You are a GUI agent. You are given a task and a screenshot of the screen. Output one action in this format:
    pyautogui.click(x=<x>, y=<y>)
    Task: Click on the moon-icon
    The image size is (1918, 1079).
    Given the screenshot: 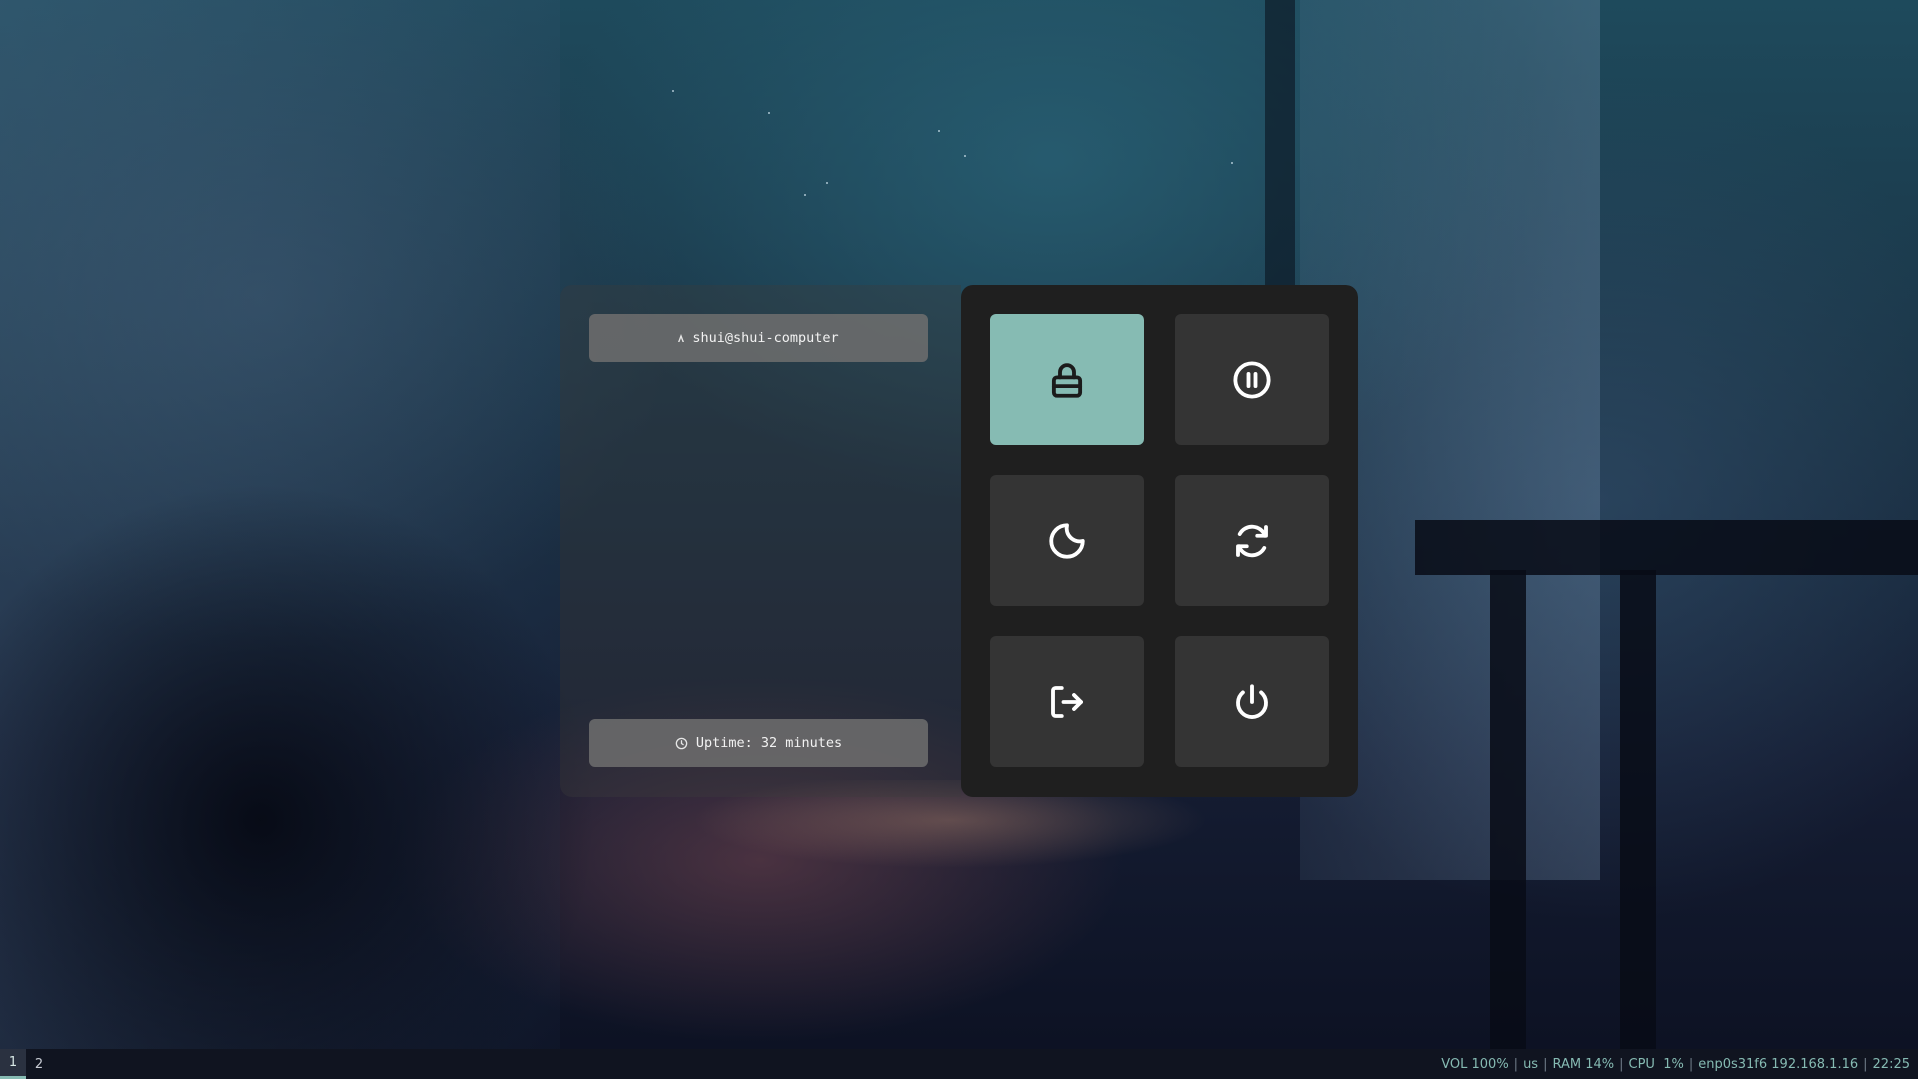 What is the action you would take?
    pyautogui.click(x=1067, y=540)
    